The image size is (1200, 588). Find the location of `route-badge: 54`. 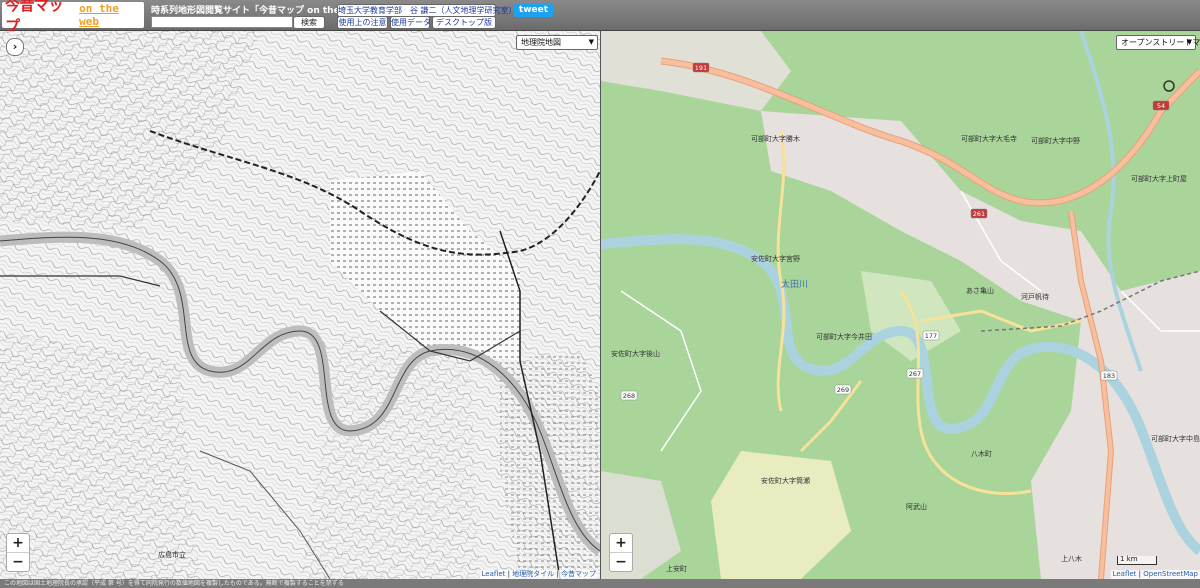

route-badge: 54 is located at coordinates (1161, 105).